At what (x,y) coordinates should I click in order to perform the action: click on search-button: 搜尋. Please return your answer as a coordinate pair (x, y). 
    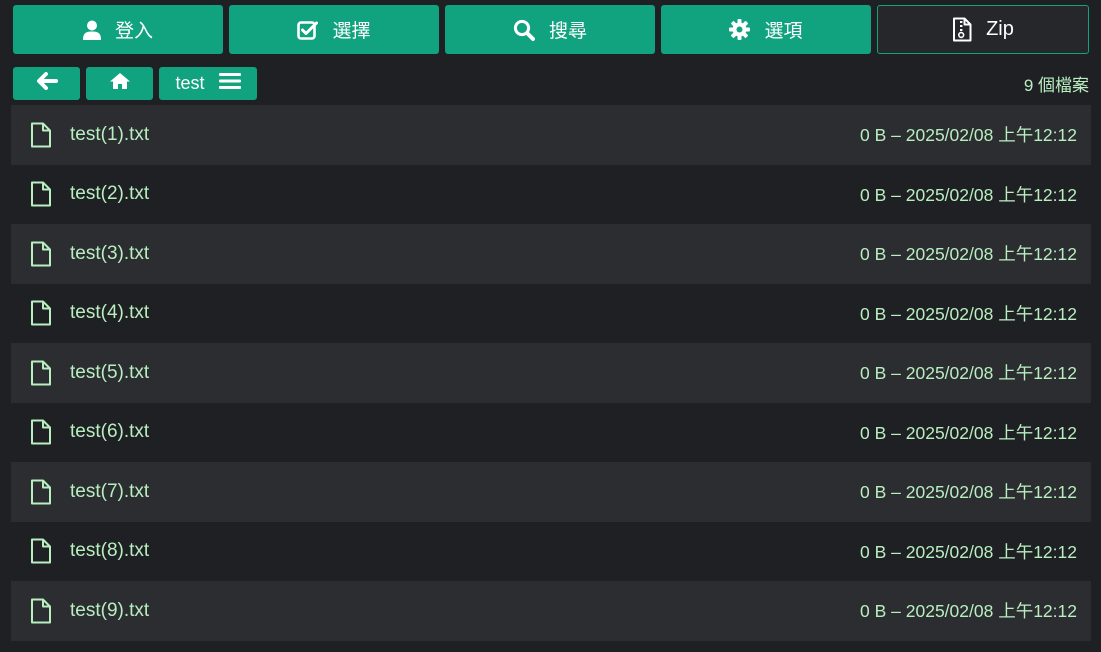
    Looking at the image, I should click on (550, 29).